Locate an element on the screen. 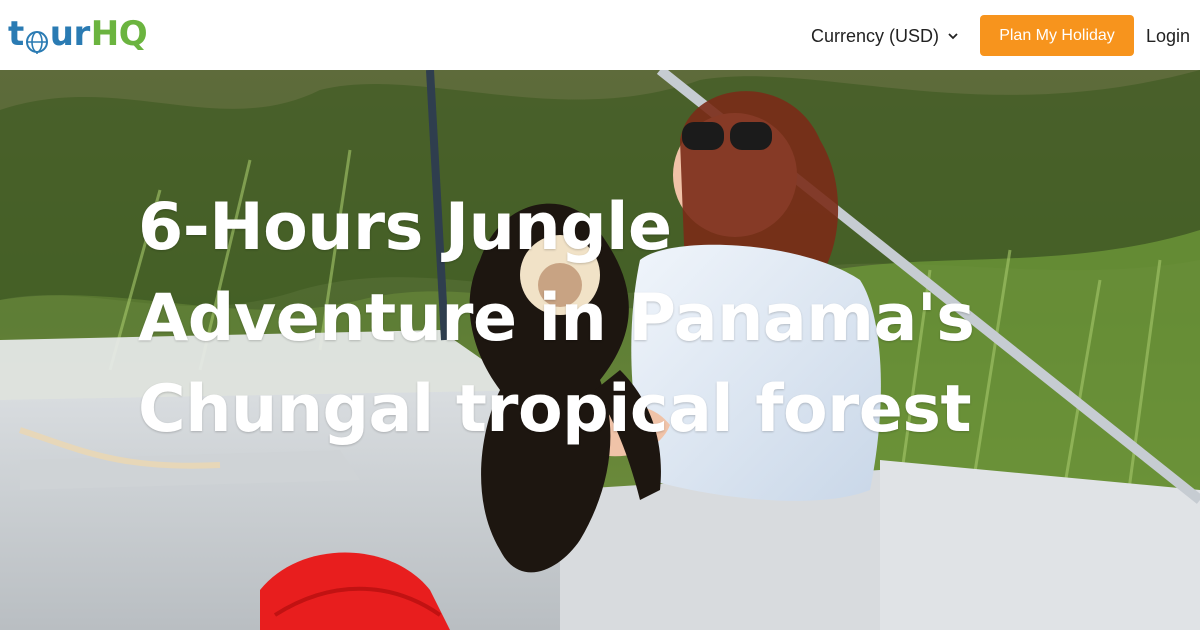 The image size is (1200, 630). chevron-down-icon is located at coordinates (953, 36).